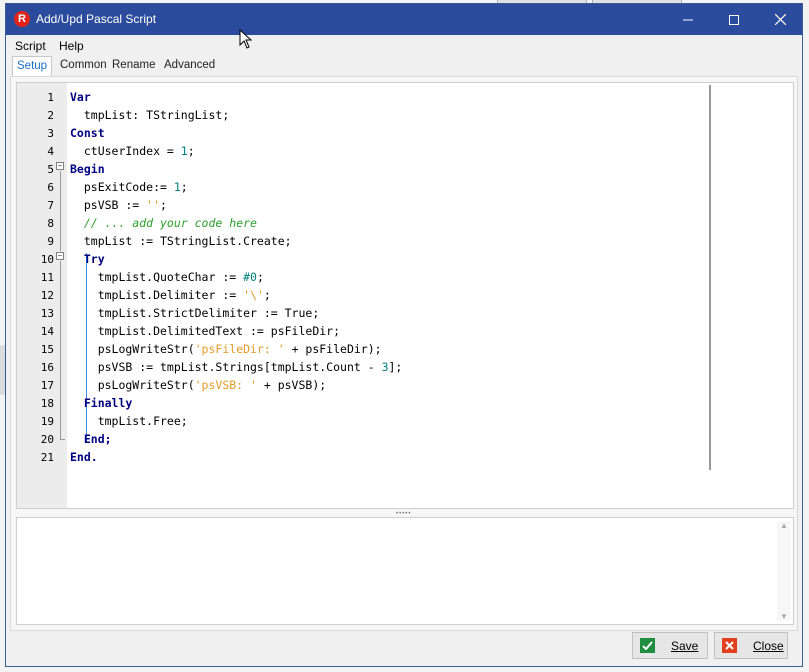 This screenshot has width=809, height=672. Describe the element at coordinates (91, 439) in the screenshot. I see `code-line: End;` at that location.